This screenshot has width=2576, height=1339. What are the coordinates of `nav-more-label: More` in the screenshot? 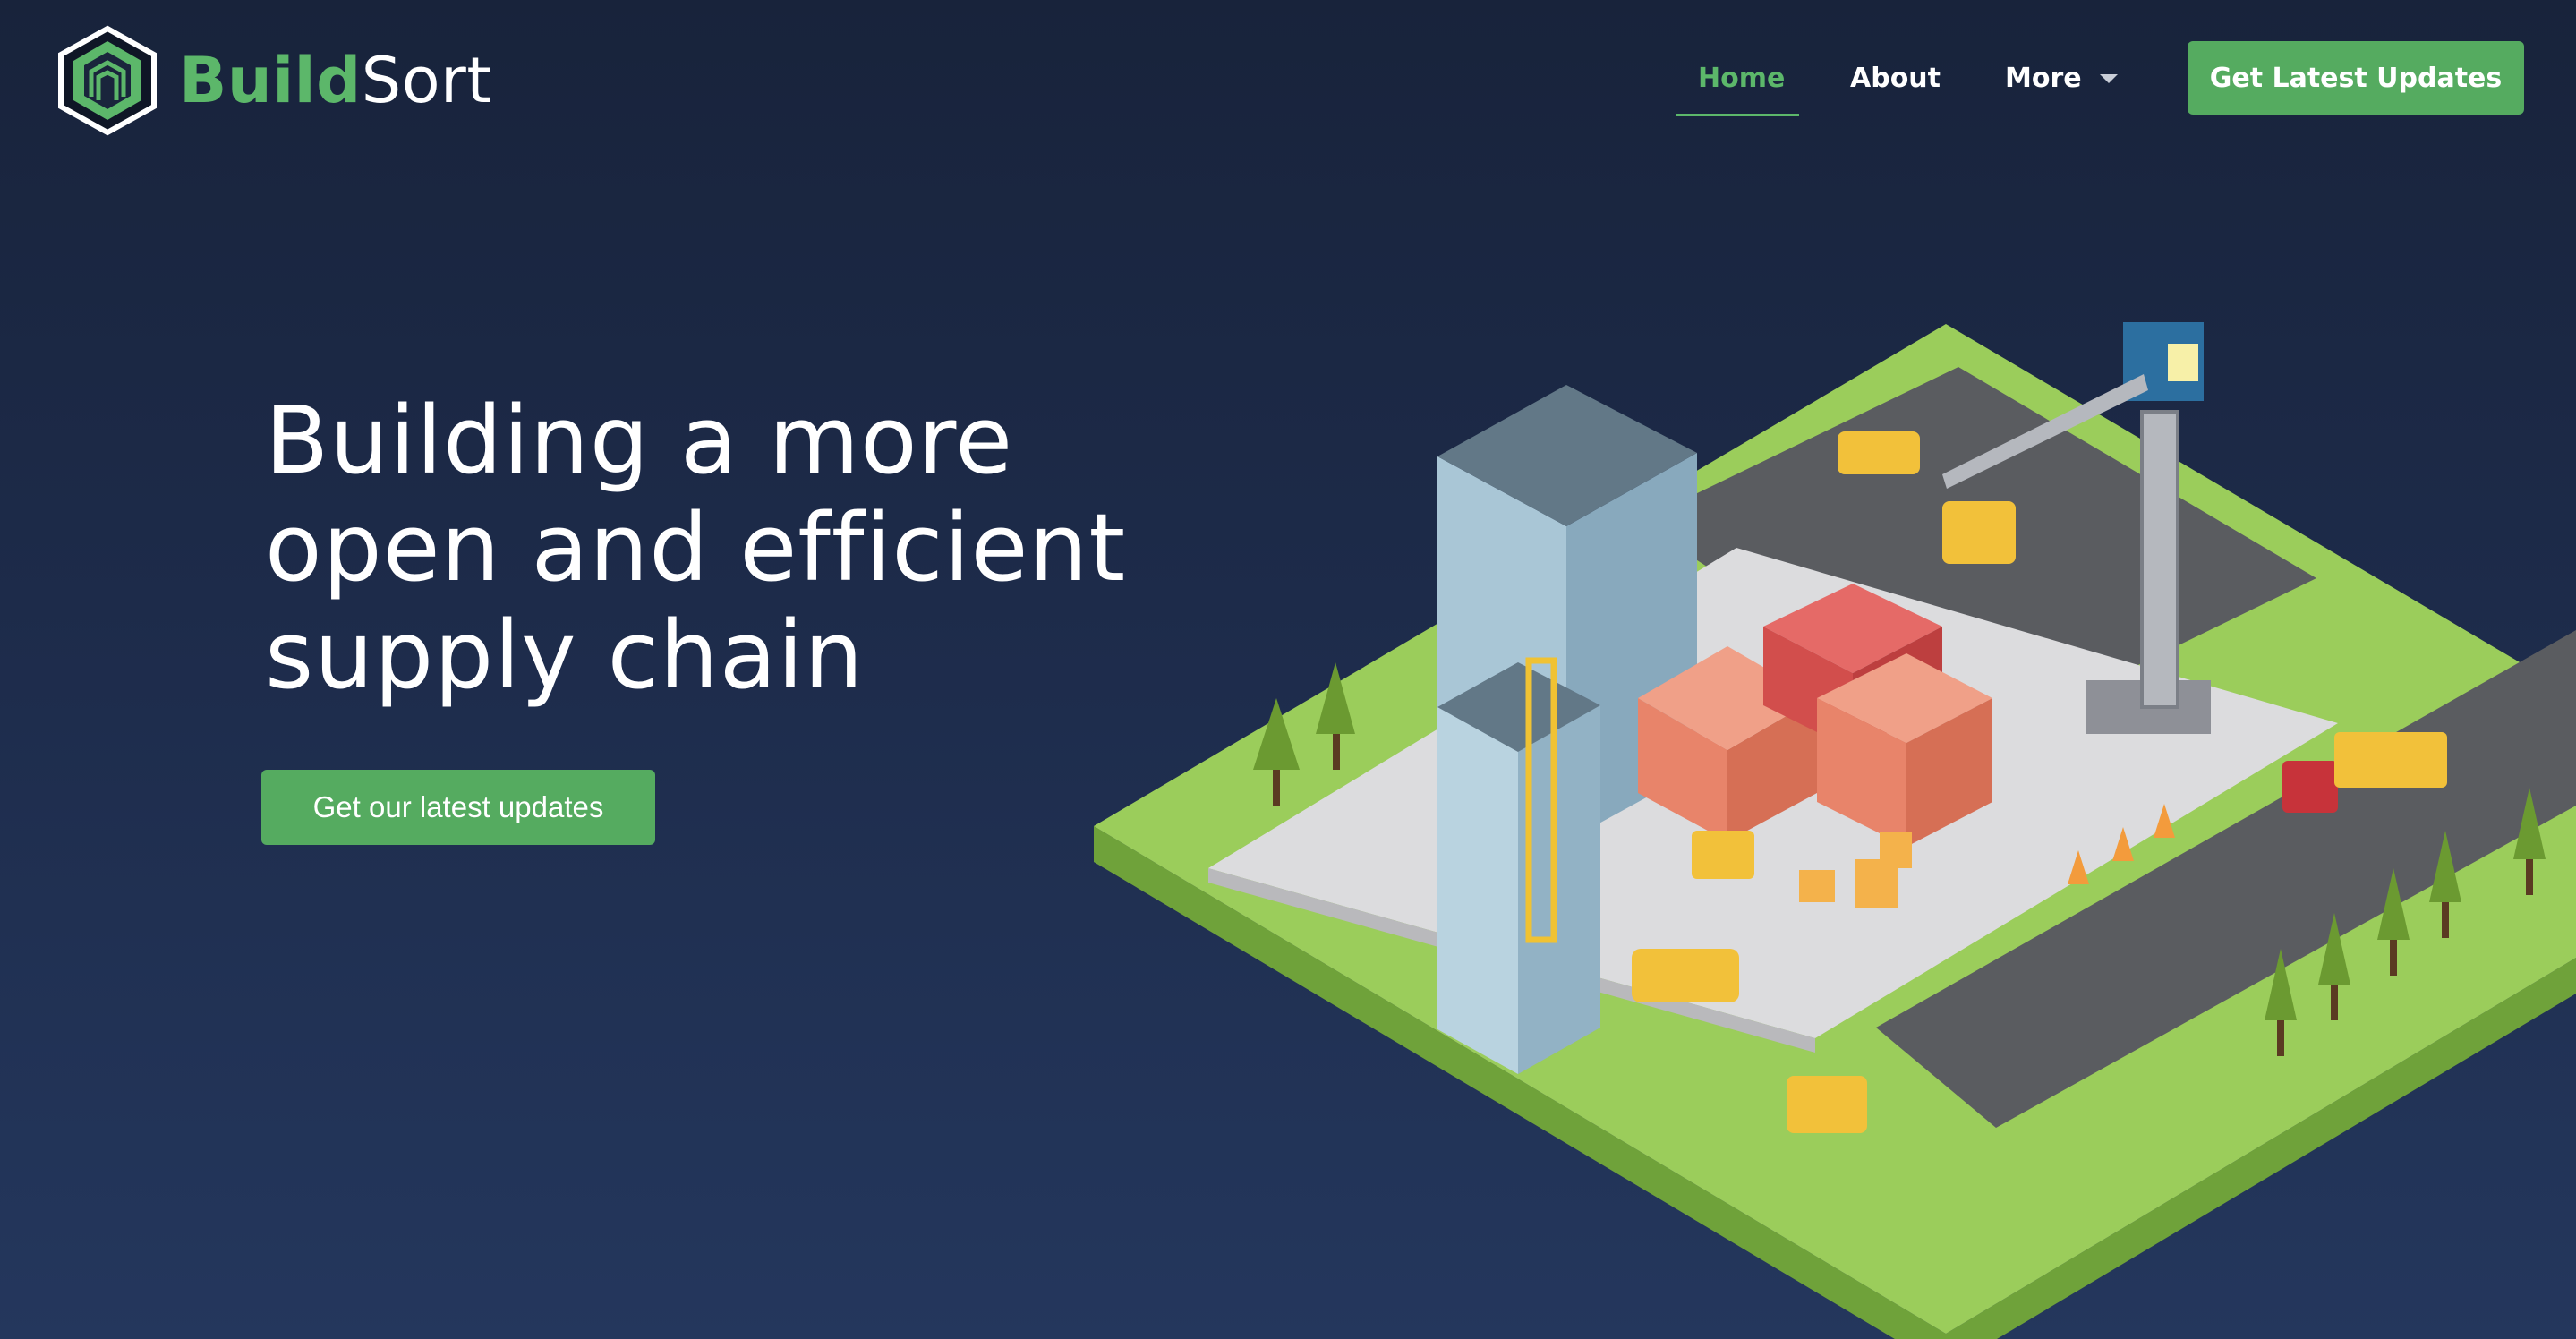 It's located at (2043, 78).